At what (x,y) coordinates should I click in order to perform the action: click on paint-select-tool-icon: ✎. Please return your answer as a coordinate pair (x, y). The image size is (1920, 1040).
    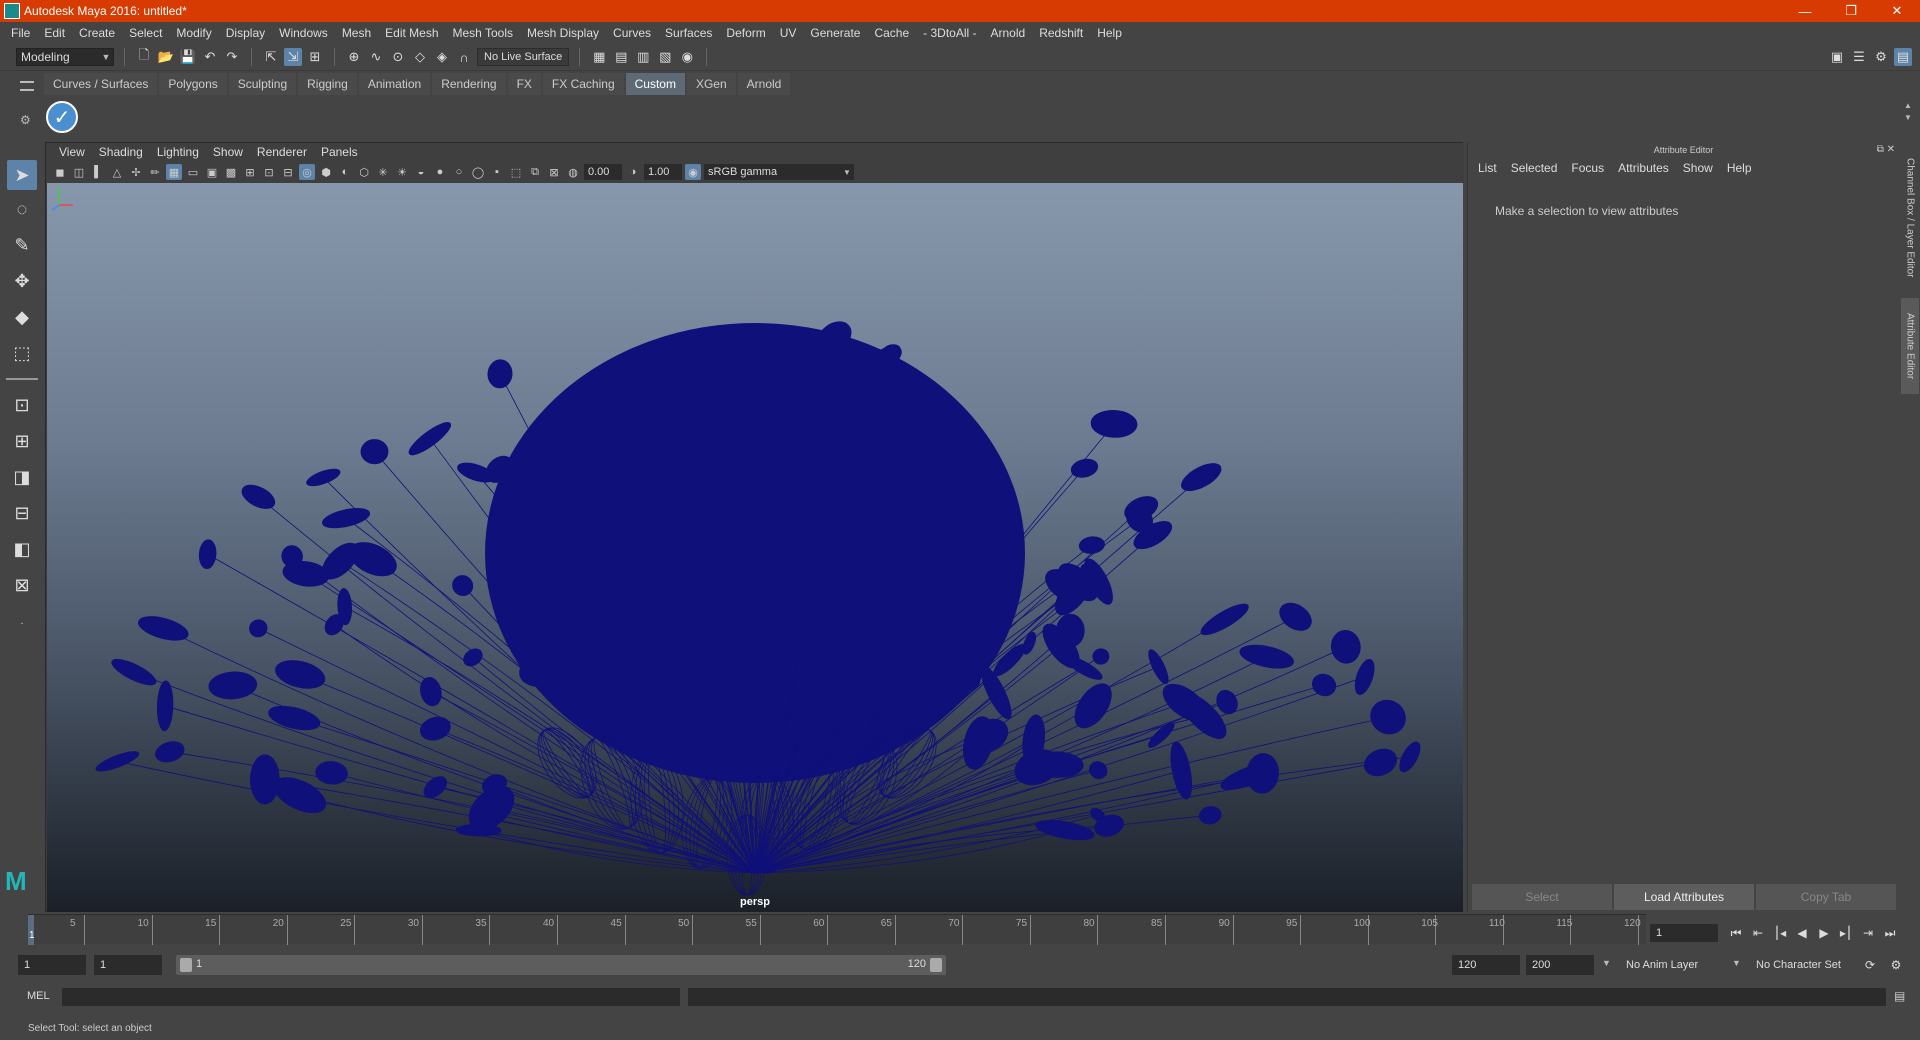
    Looking at the image, I should click on (22, 245).